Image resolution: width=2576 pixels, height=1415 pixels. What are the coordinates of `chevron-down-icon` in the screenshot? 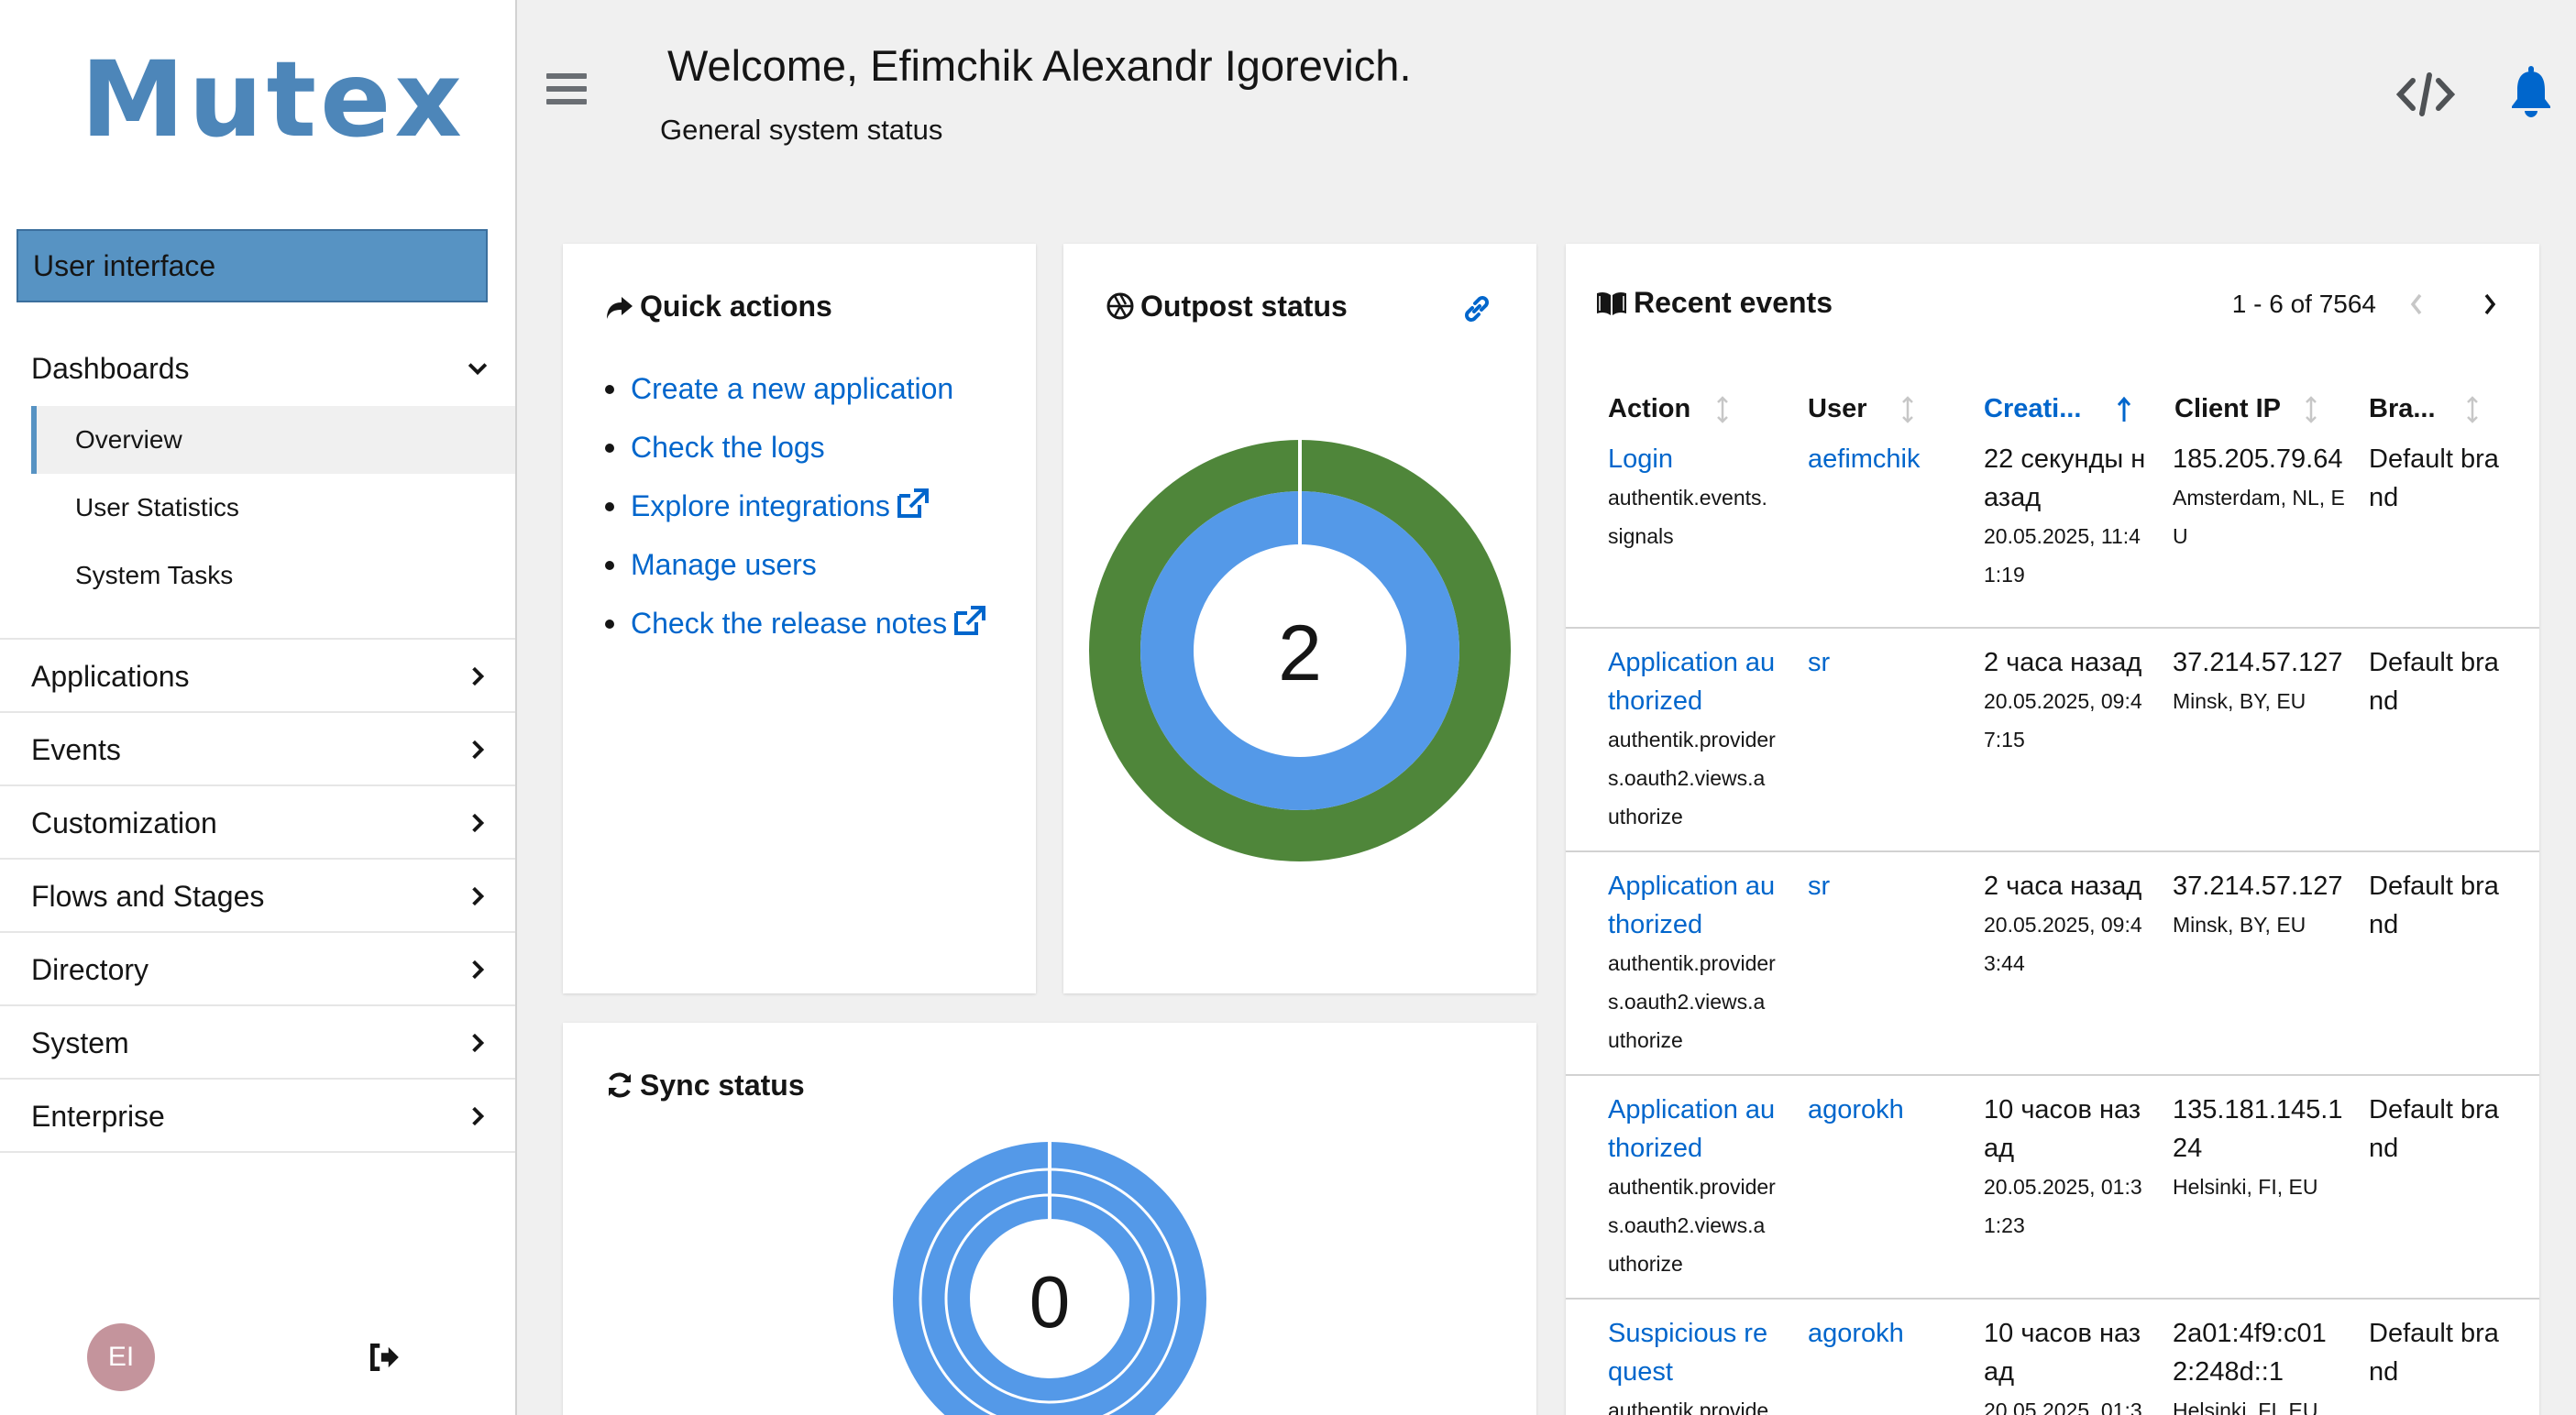 It's located at (478, 368).